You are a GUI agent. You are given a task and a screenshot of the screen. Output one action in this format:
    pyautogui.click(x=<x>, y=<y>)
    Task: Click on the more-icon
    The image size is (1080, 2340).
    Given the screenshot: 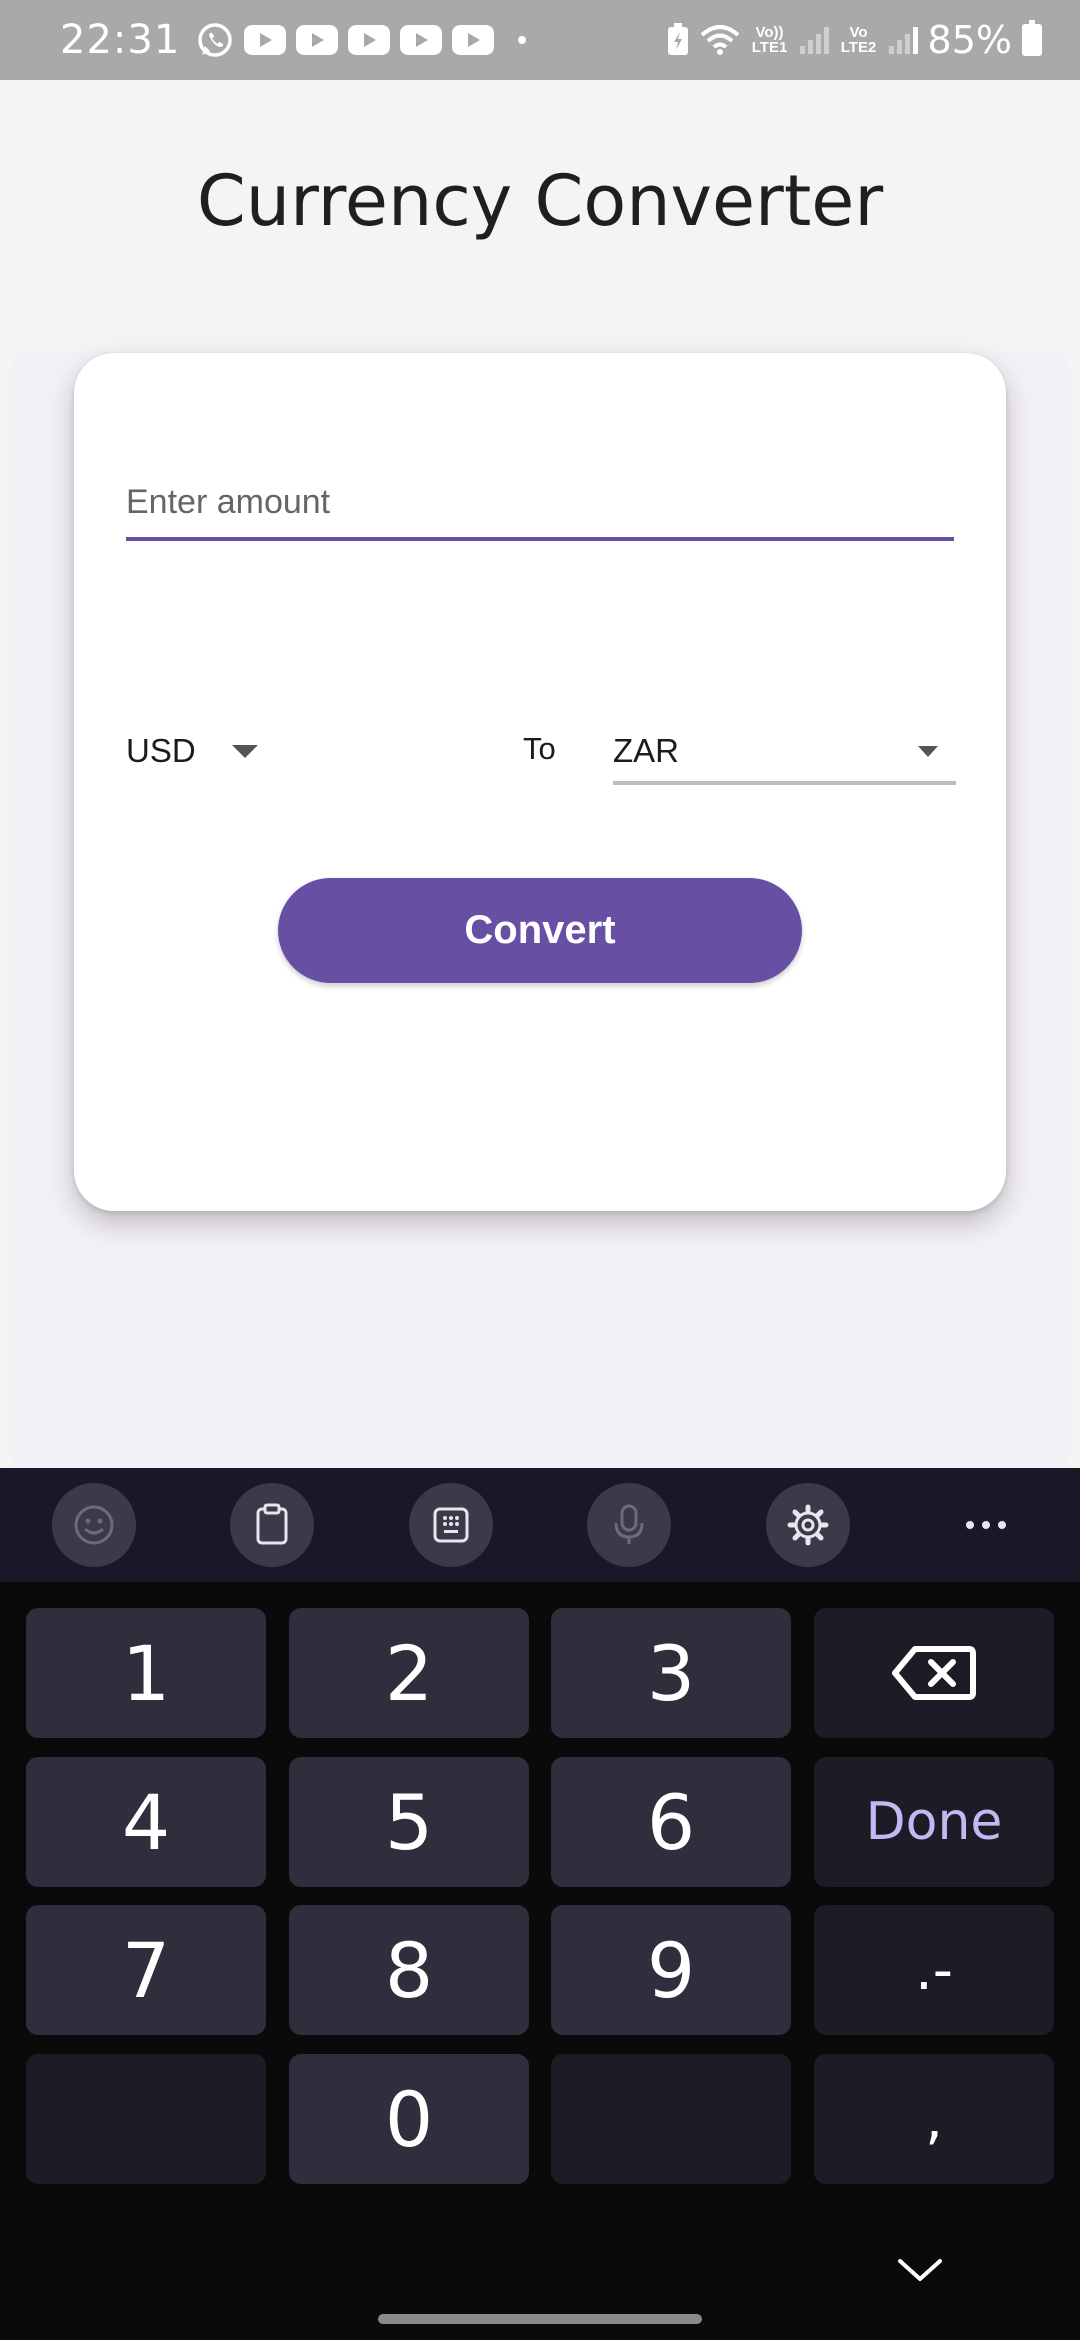 What is the action you would take?
    pyautogui.click(x=986, y=1525)
    